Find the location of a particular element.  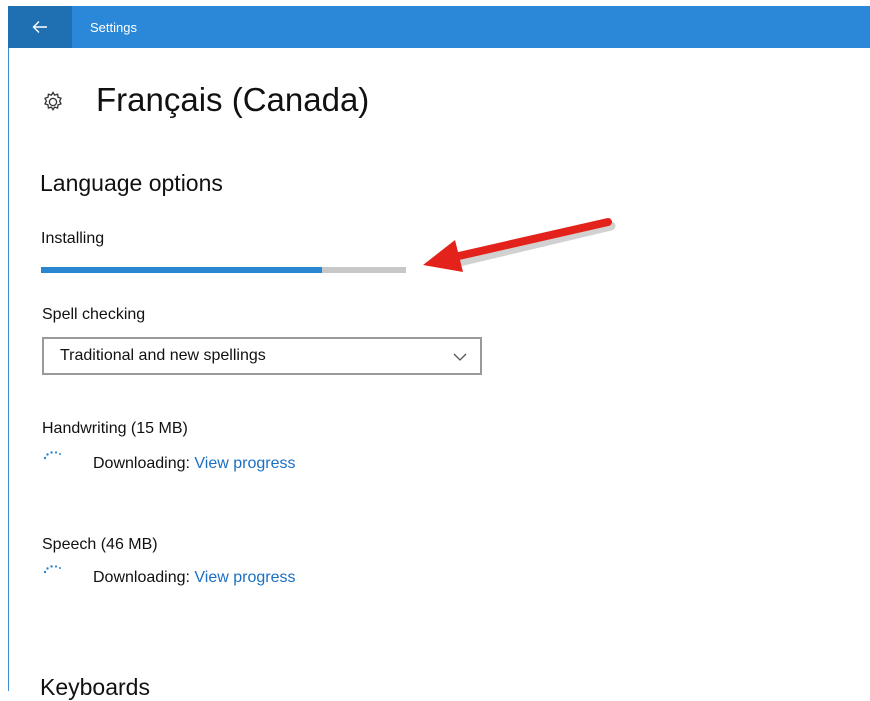

spell-checking-selected-value: Traditional and new spellings is located at coordinates (163, 355).